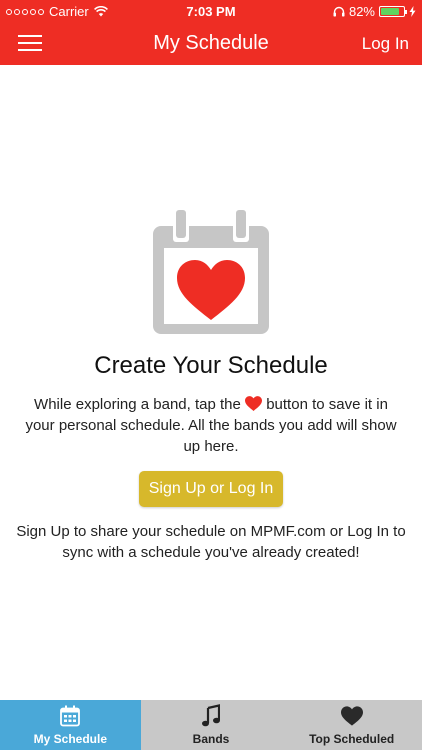  I want to click on battery-tip, so click(406, 12).